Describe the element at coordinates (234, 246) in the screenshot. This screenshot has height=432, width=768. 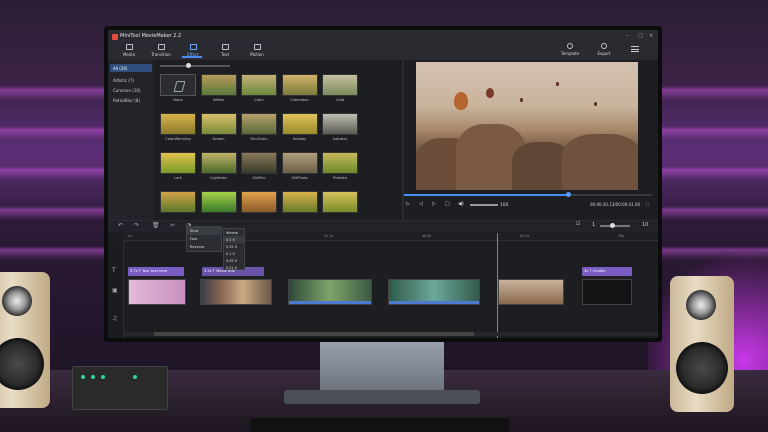
I see `speed-option: 0.25 X` at that location.